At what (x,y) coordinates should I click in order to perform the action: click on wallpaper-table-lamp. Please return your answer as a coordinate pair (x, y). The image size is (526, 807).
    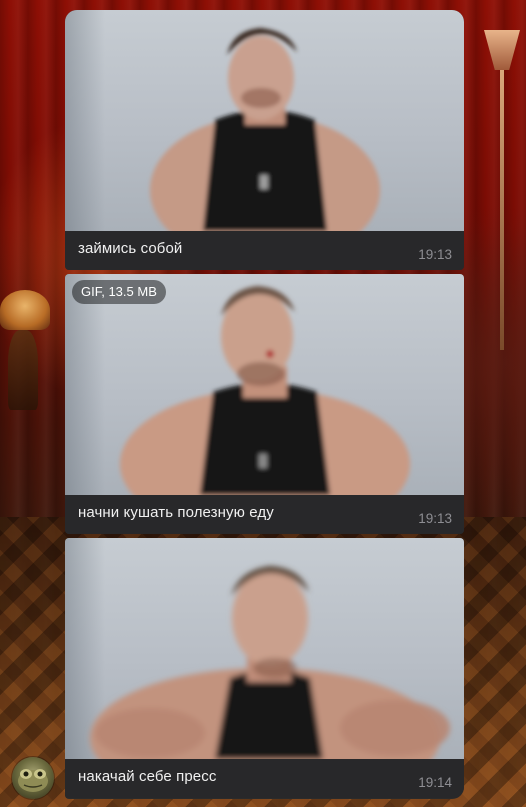
    Looking at the image, I should click on (25, 310).